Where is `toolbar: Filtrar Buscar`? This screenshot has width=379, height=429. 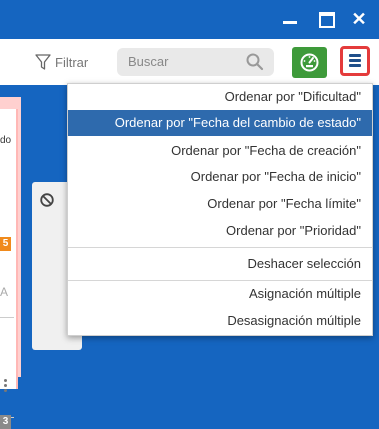 toolbar: Filtrar Buscar is located at coordinates (189, 62).